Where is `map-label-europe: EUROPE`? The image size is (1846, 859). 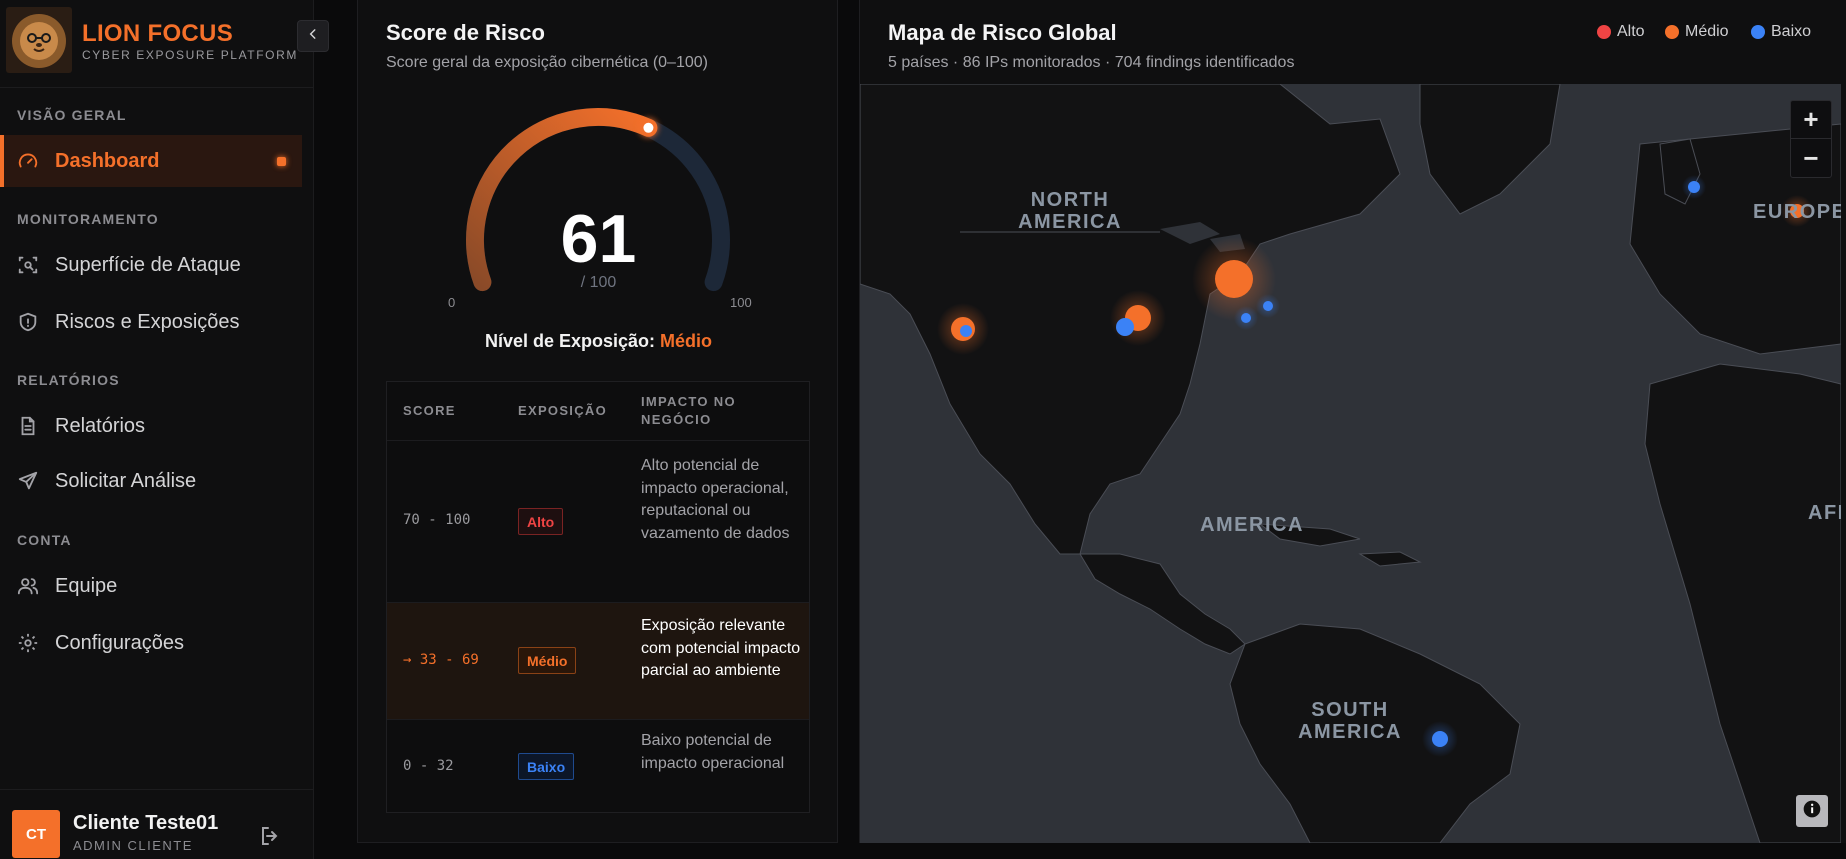 map-label-europe: EUROPE is located at coordinates (1797, 212).